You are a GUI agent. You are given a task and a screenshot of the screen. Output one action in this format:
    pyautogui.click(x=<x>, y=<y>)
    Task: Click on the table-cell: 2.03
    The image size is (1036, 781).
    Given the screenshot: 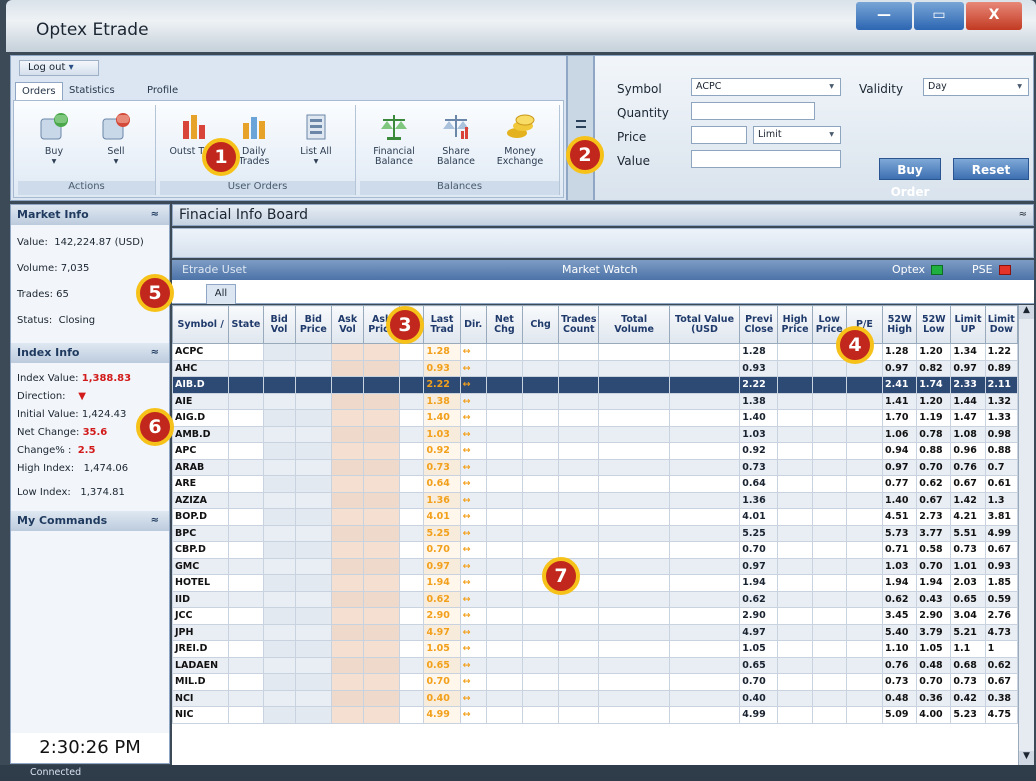 What is the action you would take?
    pyautogui.click(x=968, y=583)
    